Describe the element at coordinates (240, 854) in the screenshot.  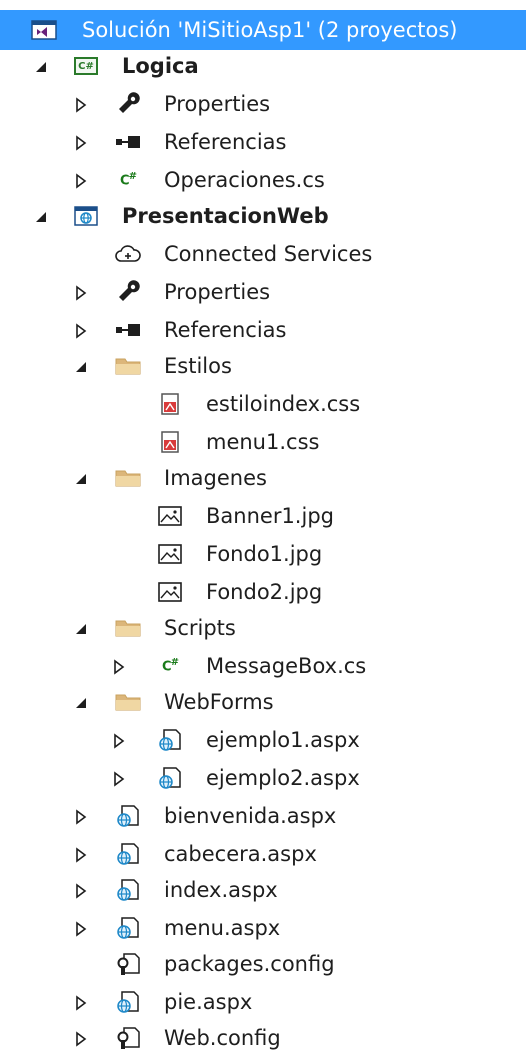
I see `tree-node-label: cabecera.aspx` at that location.